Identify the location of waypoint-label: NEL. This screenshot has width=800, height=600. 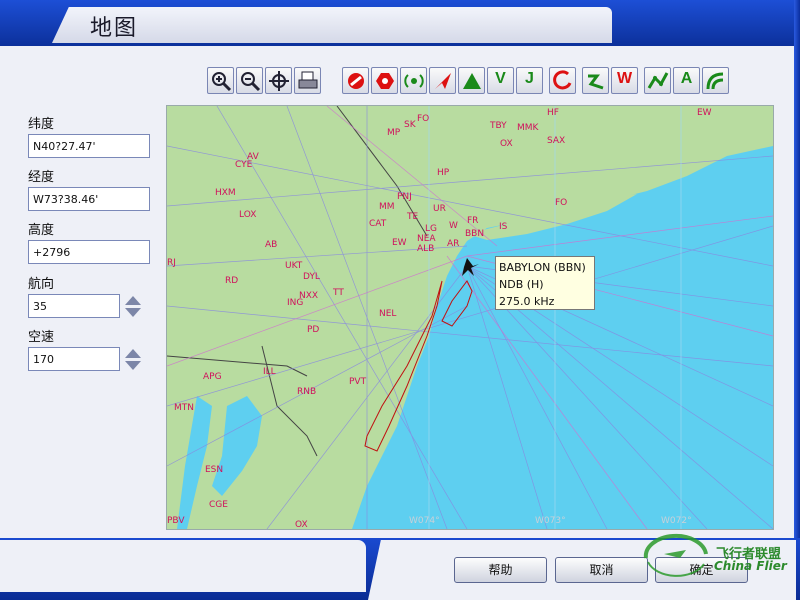
(388, 314).